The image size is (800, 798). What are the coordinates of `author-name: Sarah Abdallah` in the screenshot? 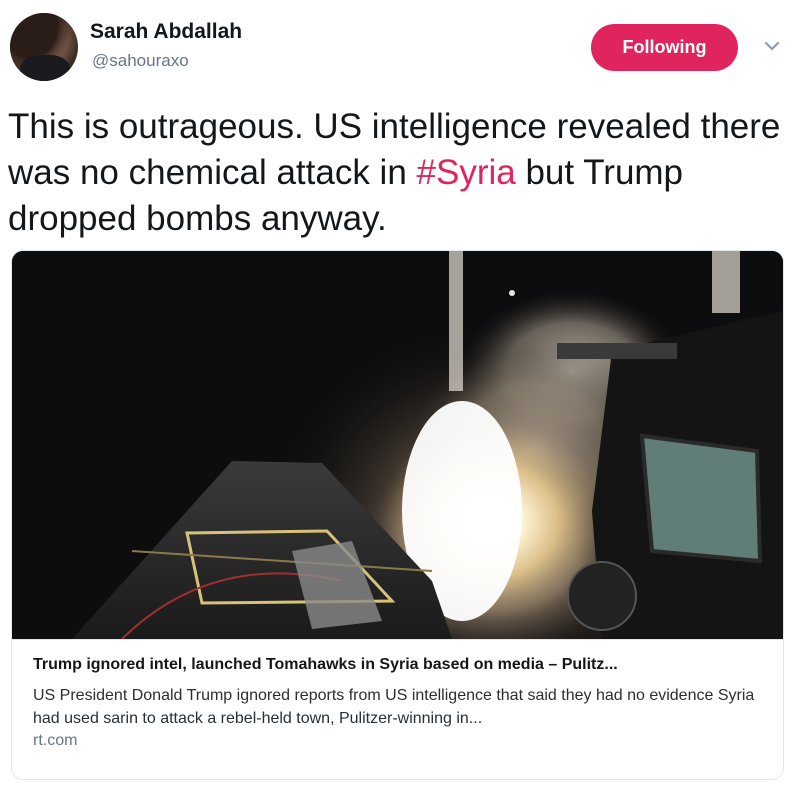 It's located at (166, 32).